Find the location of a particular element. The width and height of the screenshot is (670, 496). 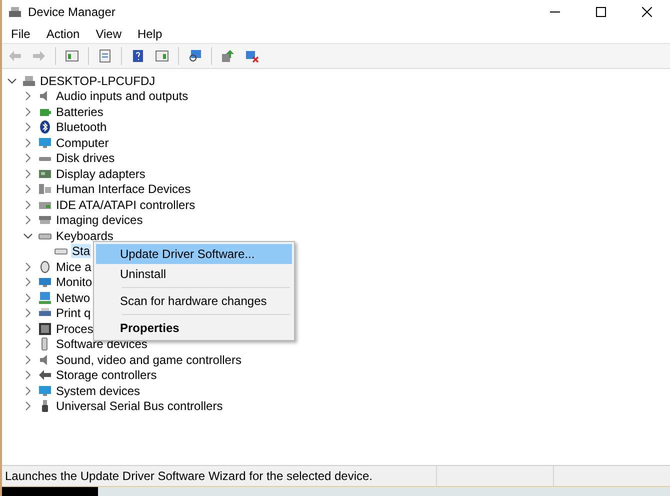

tree-item: Mice a is located at coordinates (73, 267).